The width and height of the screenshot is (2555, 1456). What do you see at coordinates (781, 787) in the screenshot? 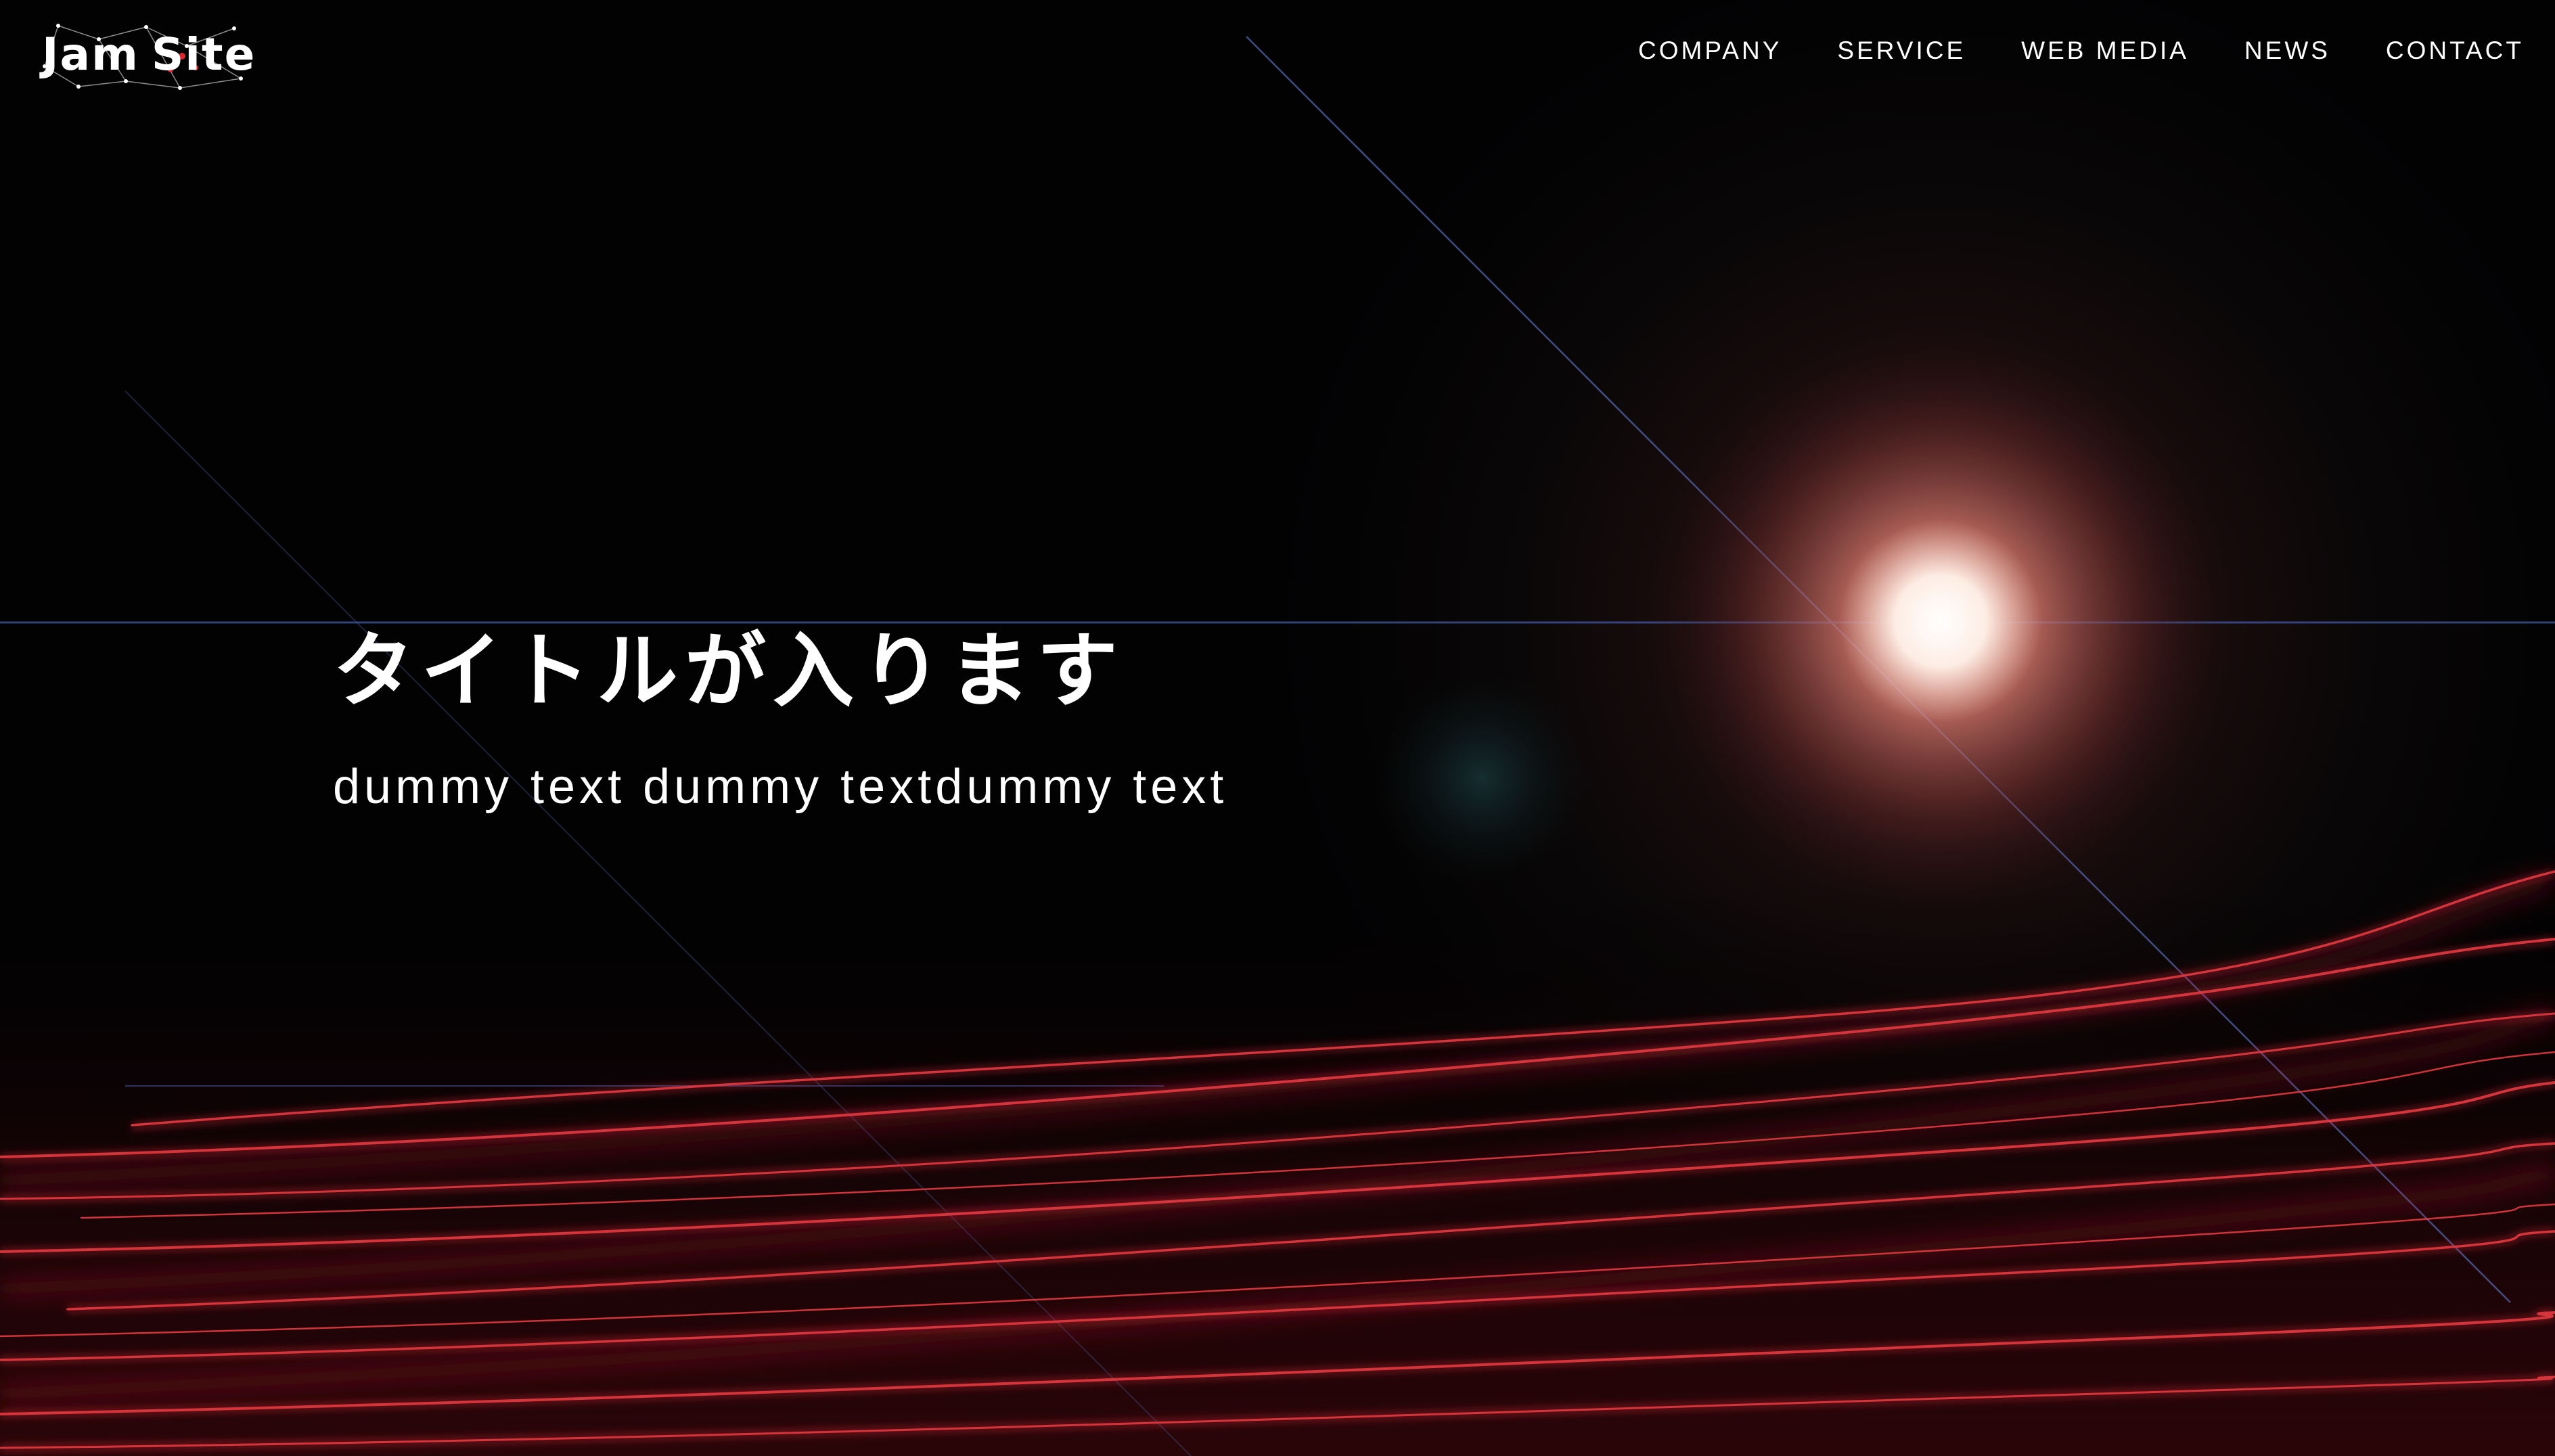
I see `hero-subtitle: dummy text dummy textdummy text` at bounding box center [781, 787].